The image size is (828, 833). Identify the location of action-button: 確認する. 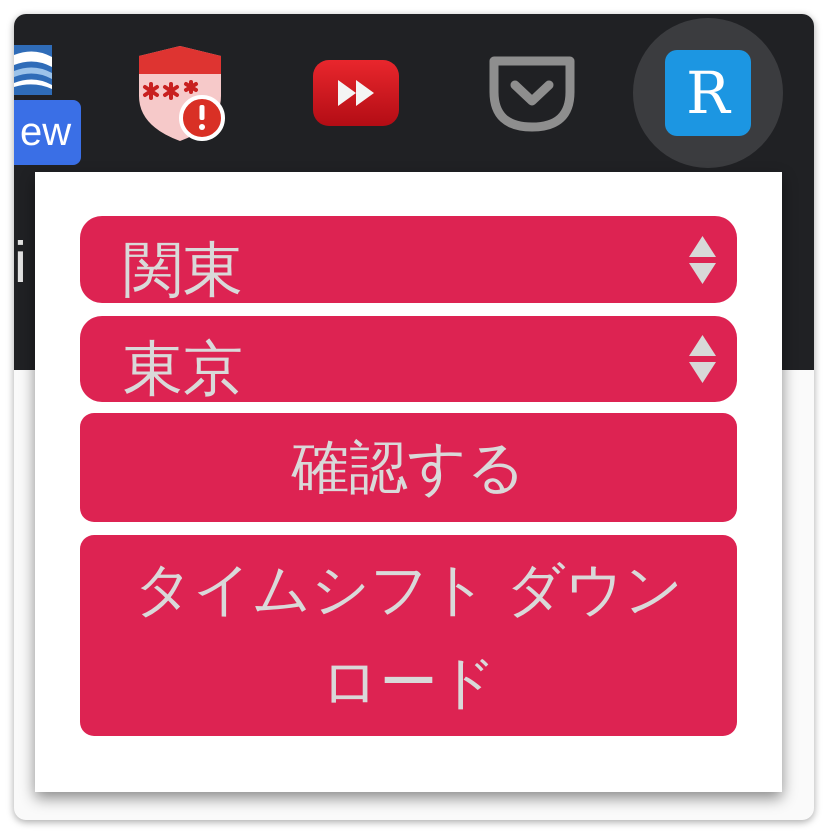
(408, 467).